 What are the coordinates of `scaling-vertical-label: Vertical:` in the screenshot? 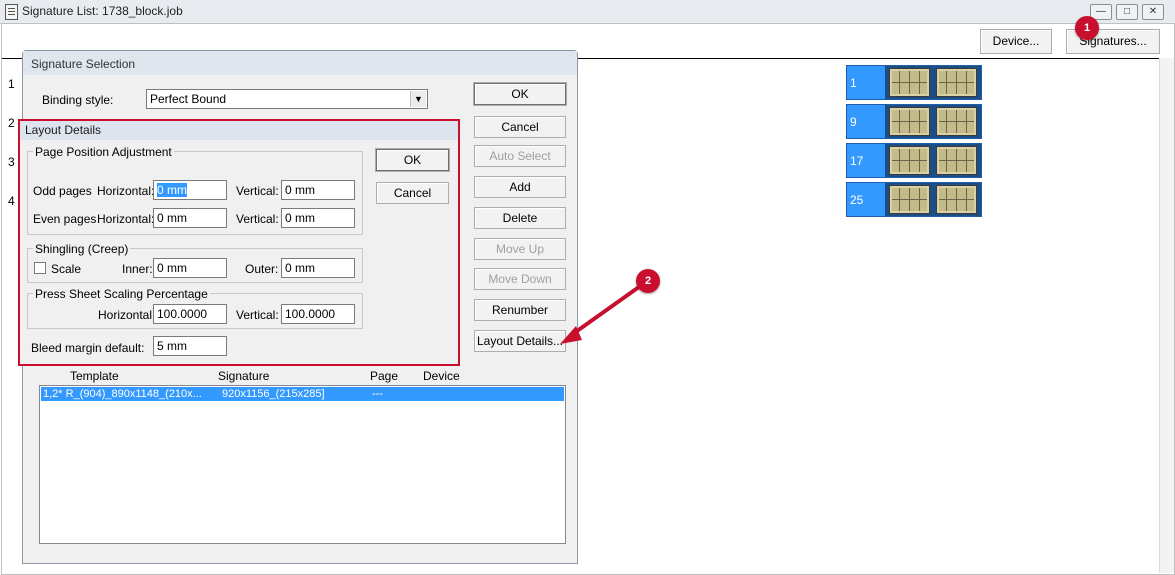 It's located at (257, 315).